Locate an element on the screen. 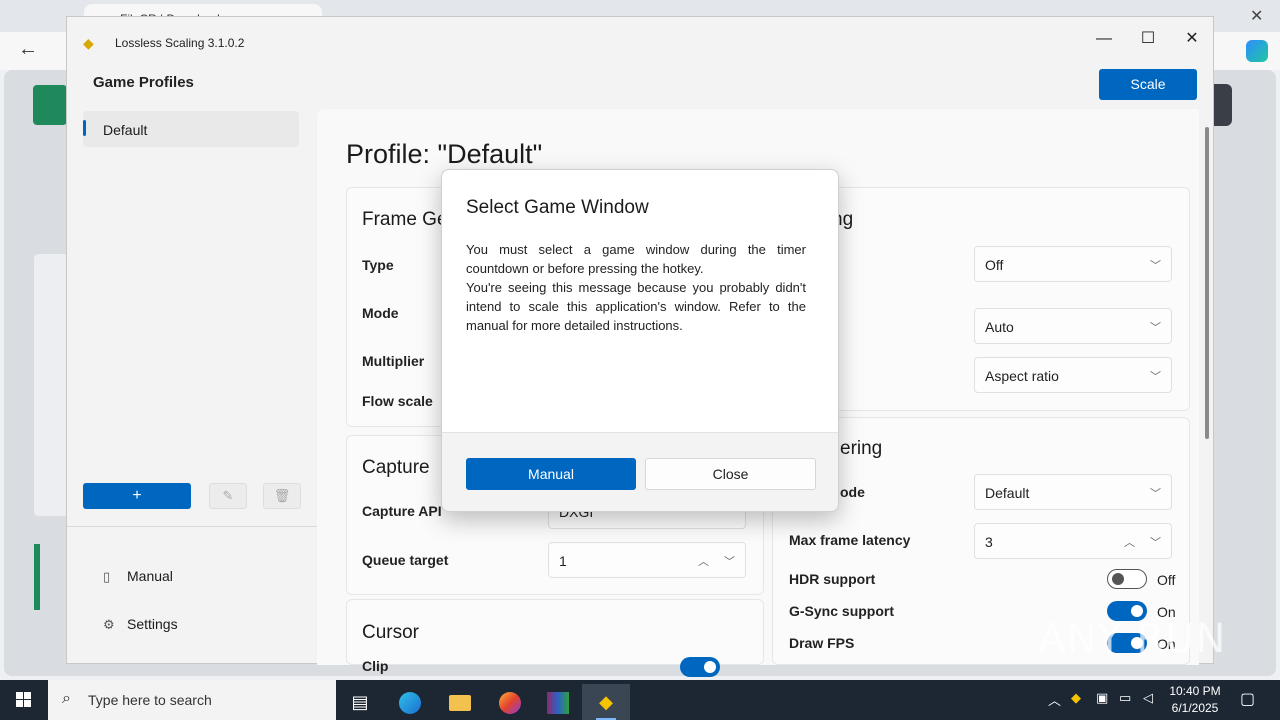  search-icon: ⌕ is located at coordinates (66, 698).